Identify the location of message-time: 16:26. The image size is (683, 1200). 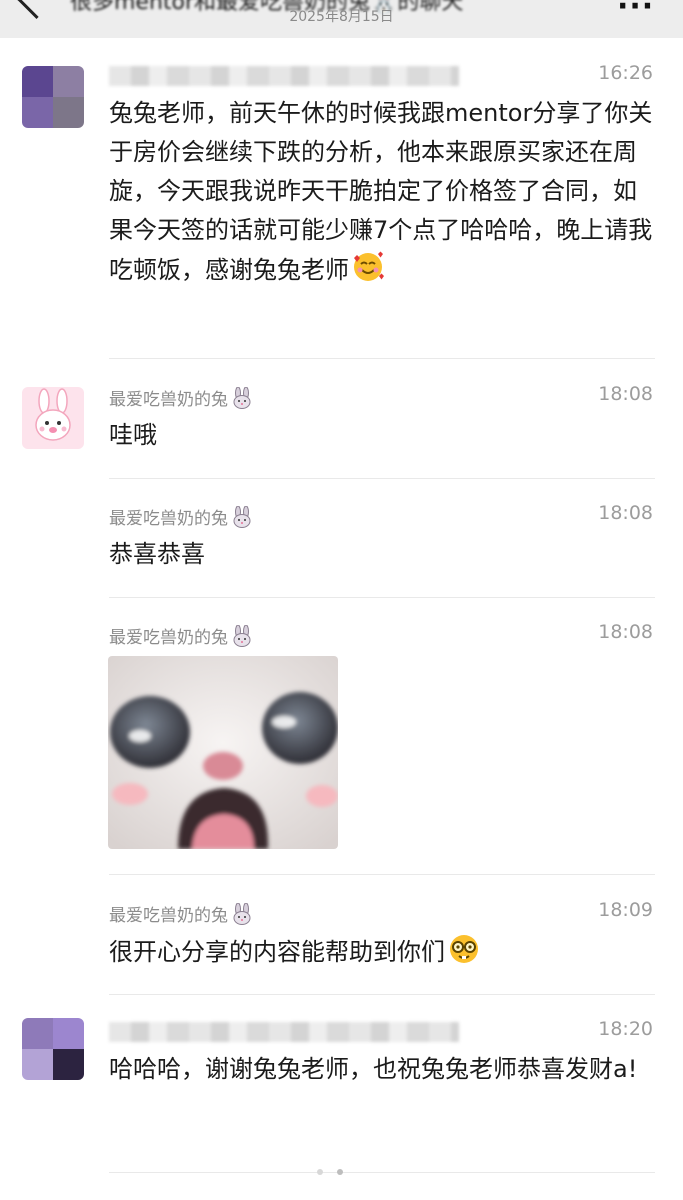
(625, 73).